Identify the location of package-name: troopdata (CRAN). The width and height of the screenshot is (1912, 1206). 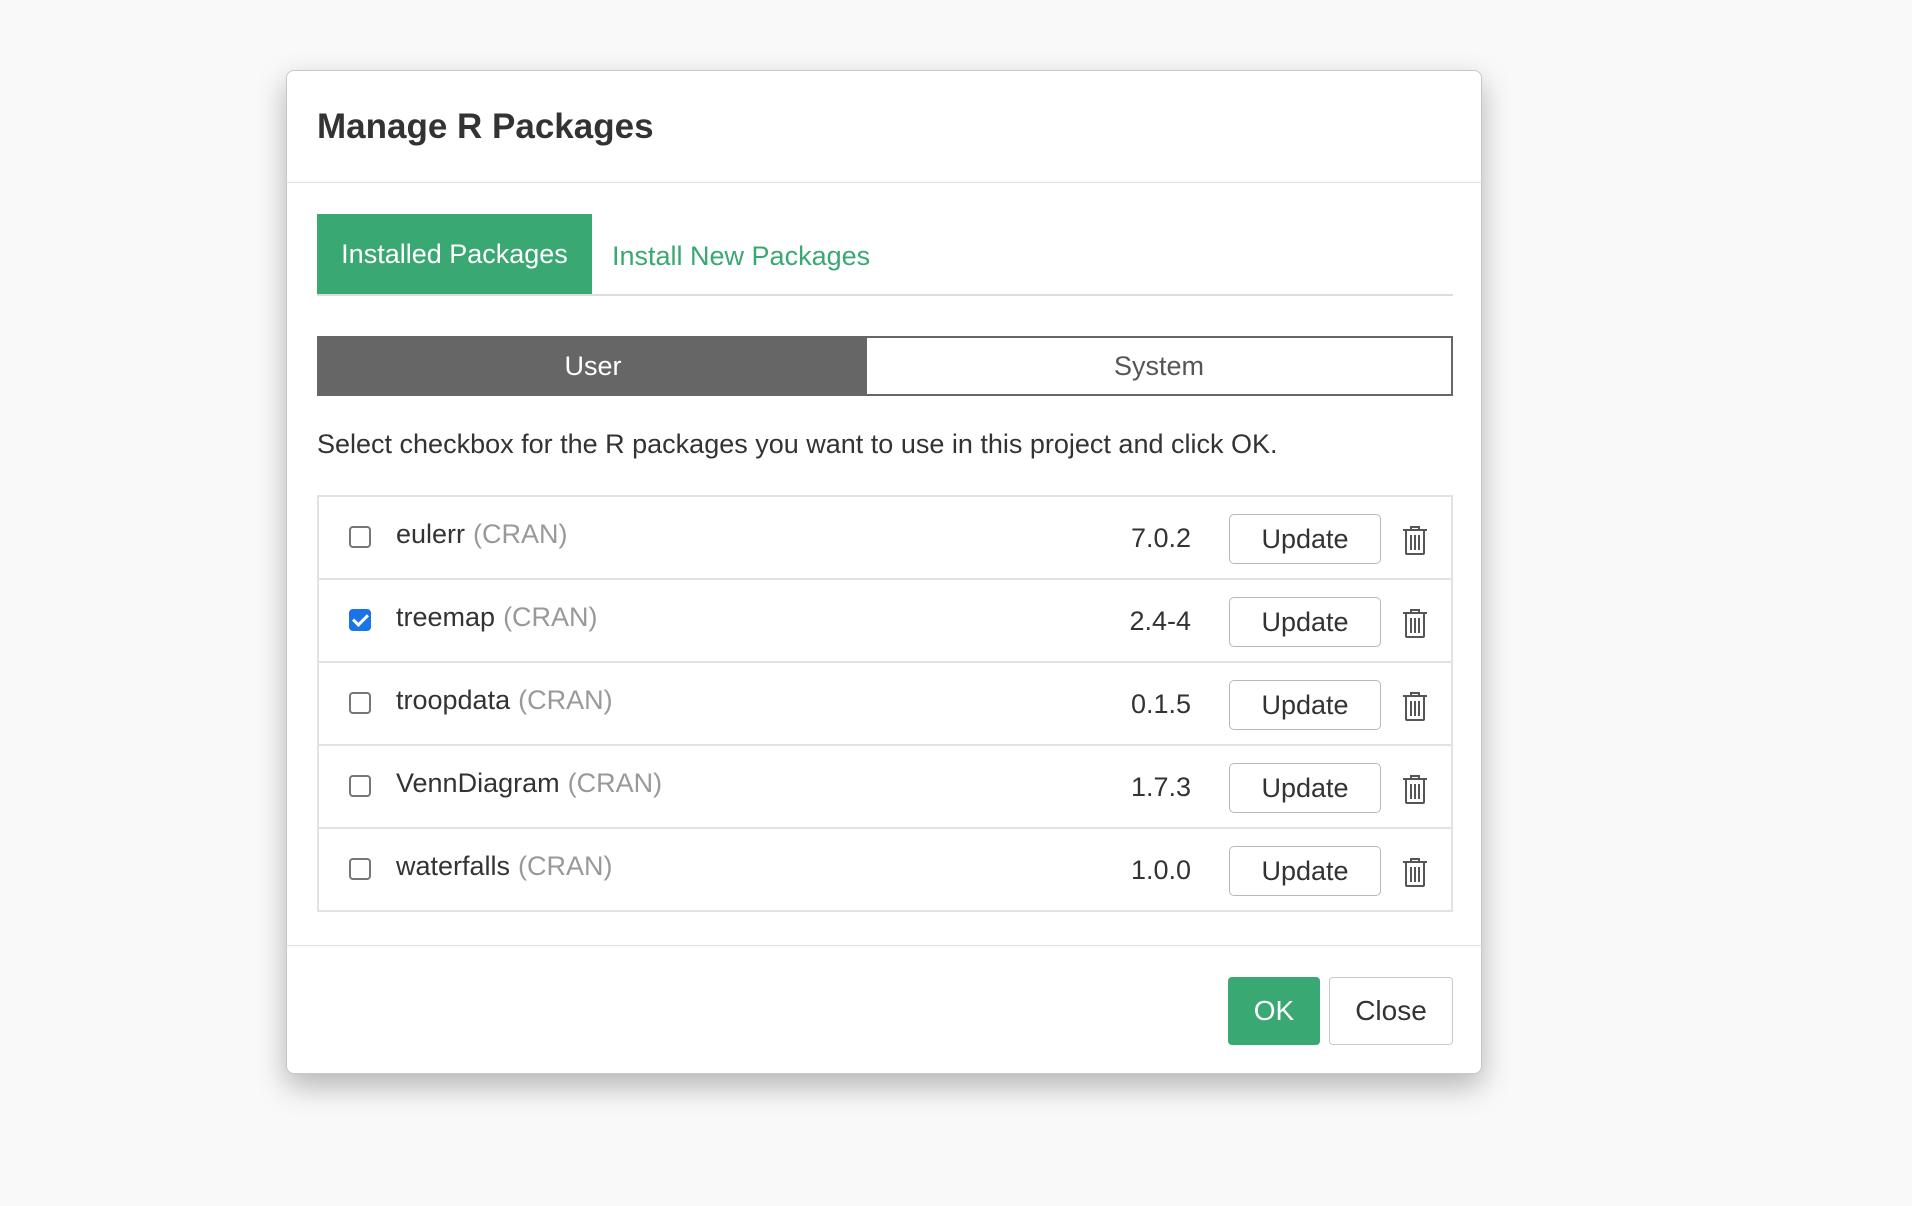
(504, 700).